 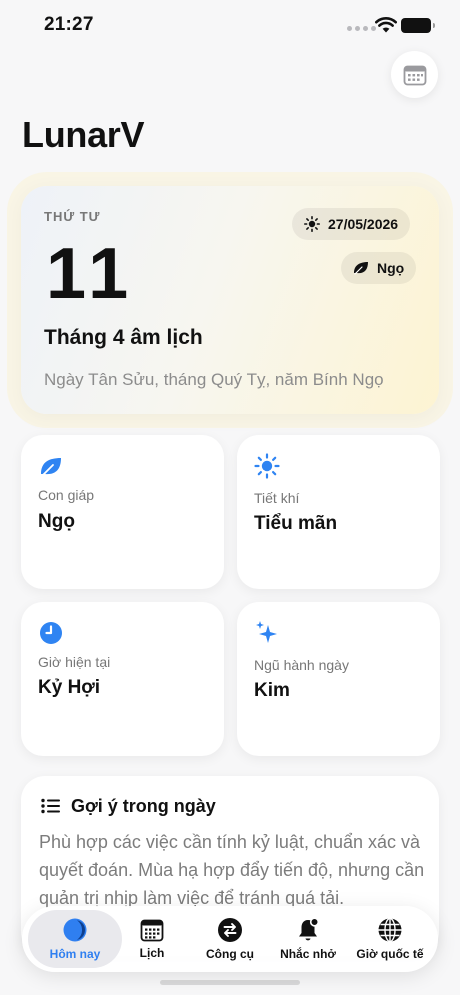 I want to click on calendar-button, so click(x=414, y=74).